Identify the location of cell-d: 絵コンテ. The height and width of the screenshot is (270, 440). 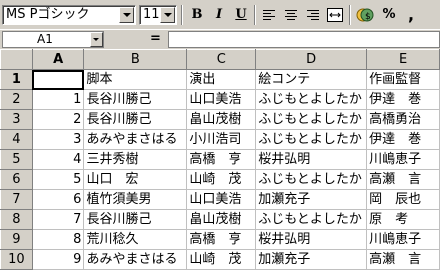
(311, 79).